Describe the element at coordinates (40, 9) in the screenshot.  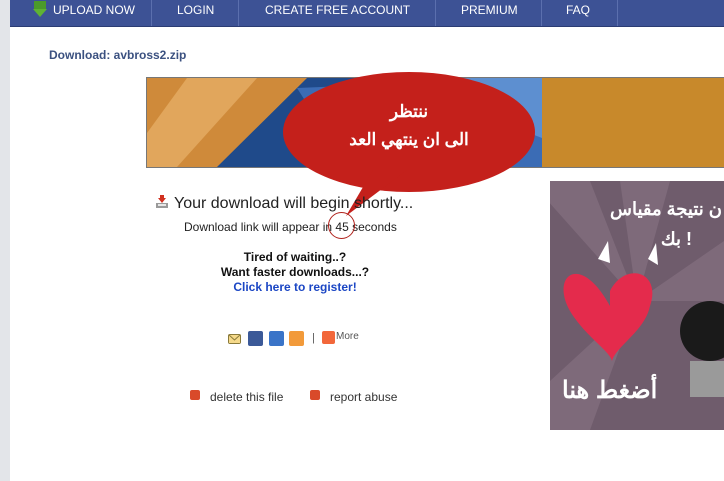
I see `upload-arrow-icon` at that location.